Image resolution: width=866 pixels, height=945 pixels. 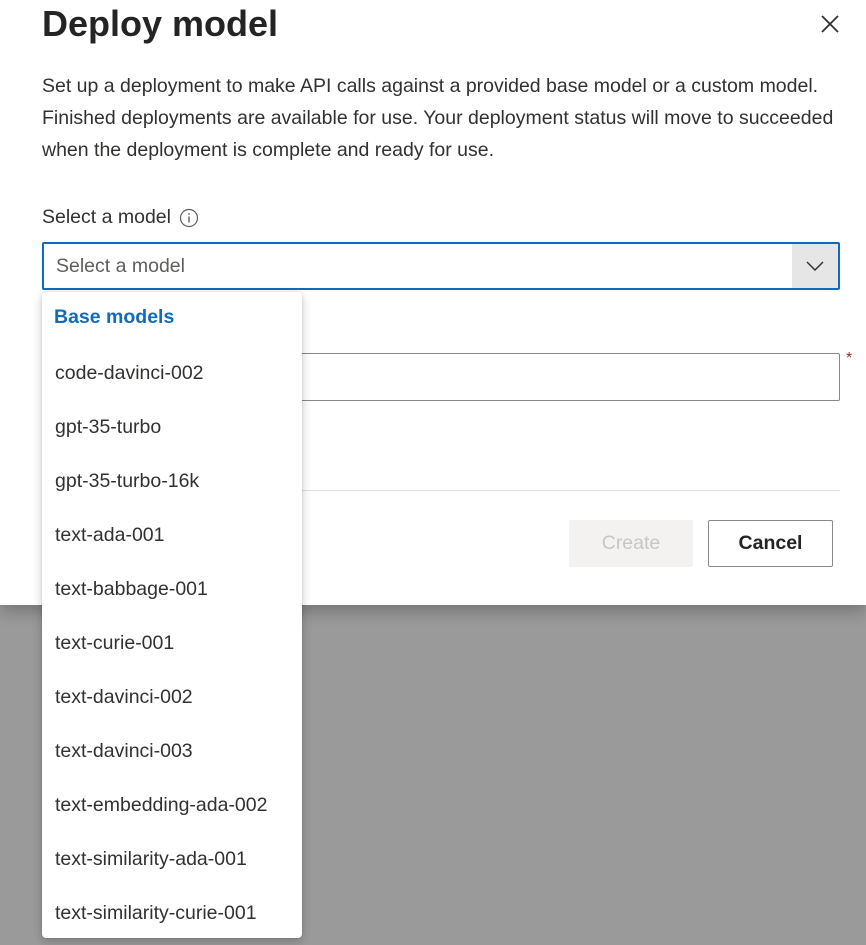 I want to click on dropdown-option: text-babbage-001, so click(x=172, y=589).